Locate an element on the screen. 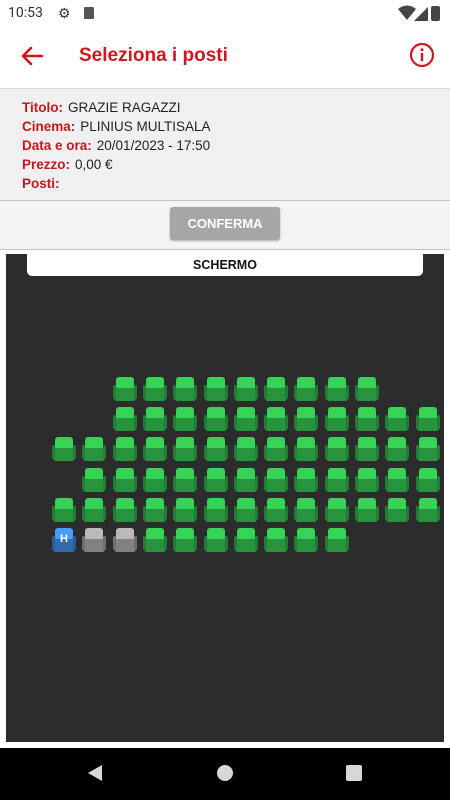 The height and width of the screenshot is (800, 450). signal-icon is located at coordinates (421, 14).